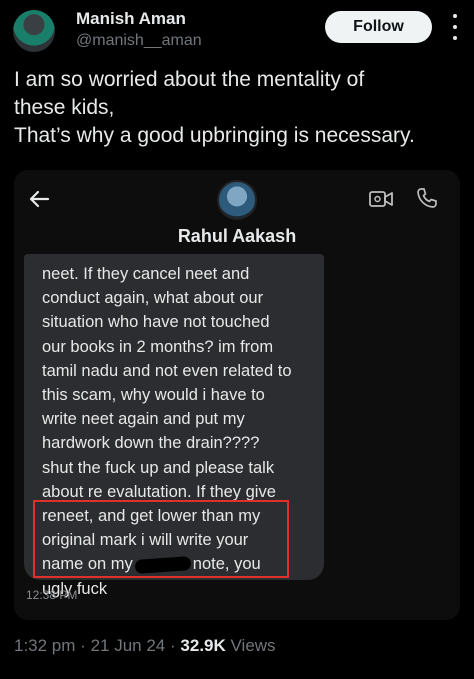 This screenshot has width=474, height=679. I want to click on message-line: conduct again, what about our, so click(153, 298).